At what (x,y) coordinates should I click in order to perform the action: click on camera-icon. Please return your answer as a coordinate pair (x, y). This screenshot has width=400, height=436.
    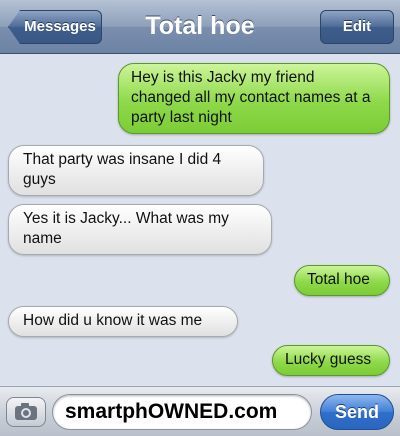
    Looking at the image, I should click on (26, 411).